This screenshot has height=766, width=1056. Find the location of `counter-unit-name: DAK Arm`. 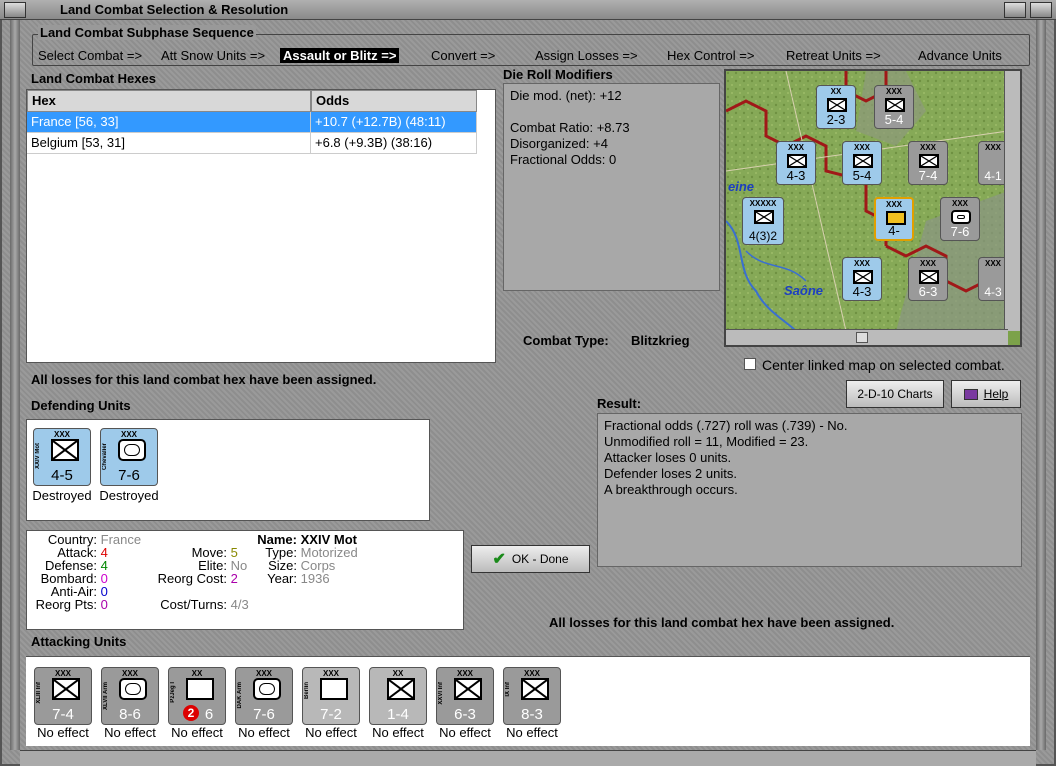

counter-unit-name: DAK Arm is located at coordinates (240, 695).